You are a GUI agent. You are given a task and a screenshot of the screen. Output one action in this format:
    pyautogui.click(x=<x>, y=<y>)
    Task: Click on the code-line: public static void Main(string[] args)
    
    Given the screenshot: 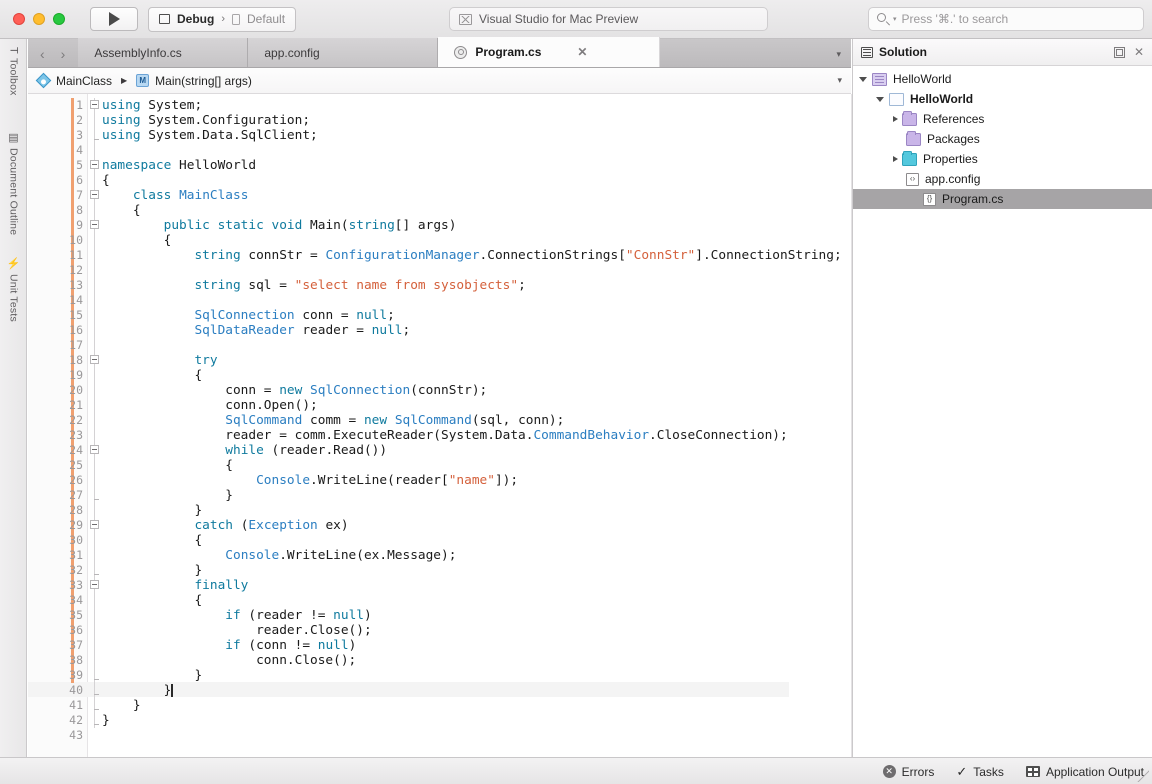 What is the action you would take?
    pyautogui.click(x=279, y=225)
    